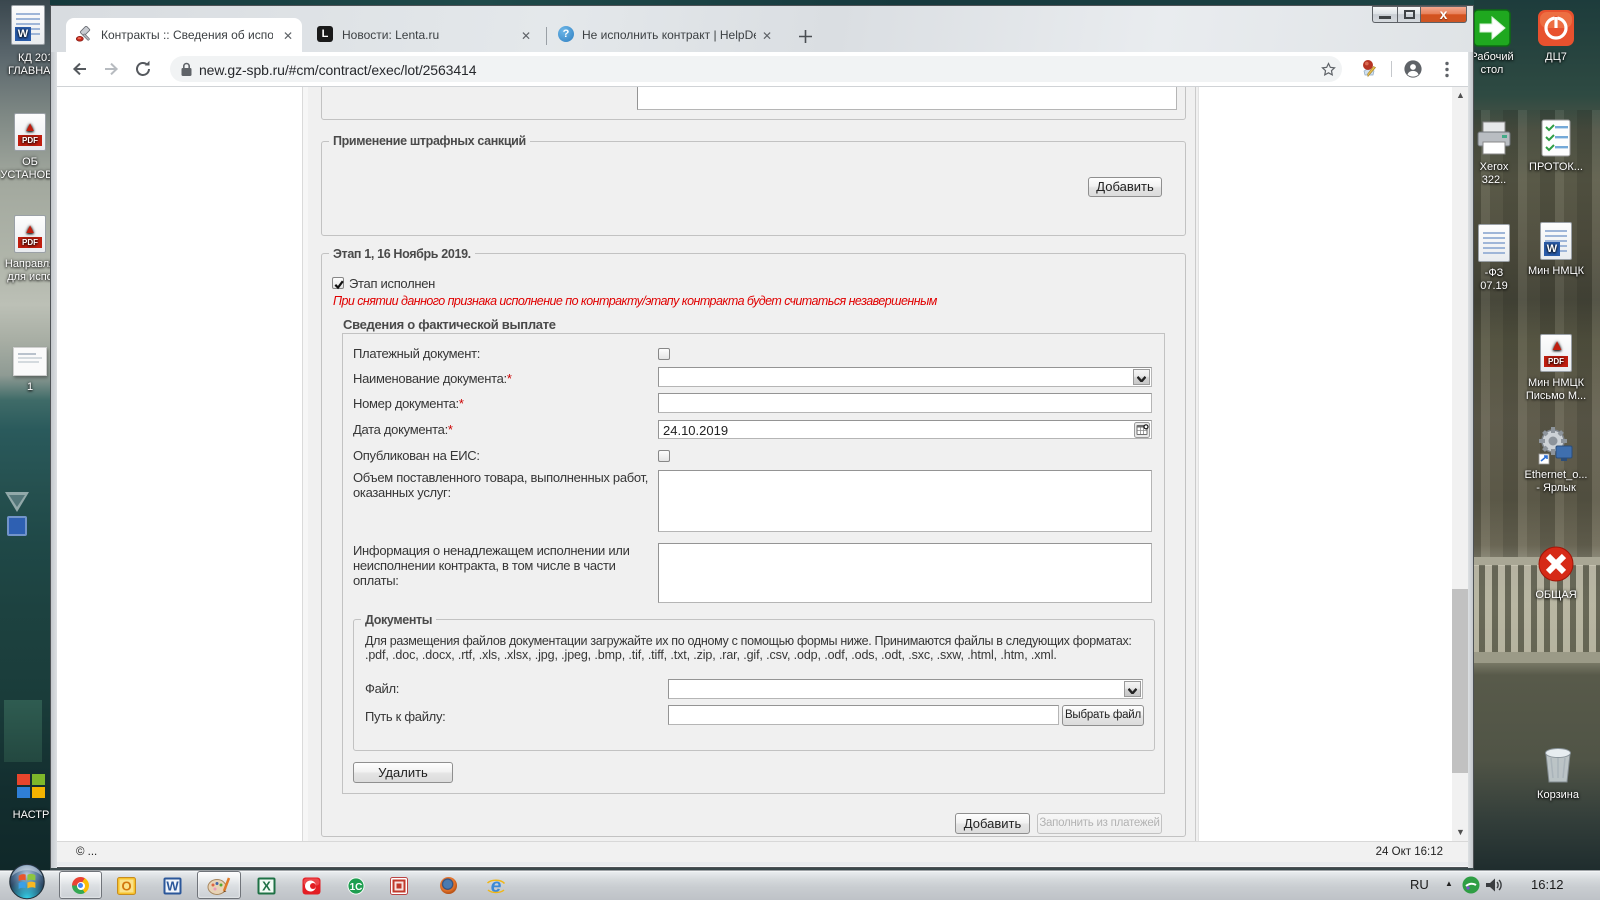 Image resolution: width=1600 pixels, height=900 pixels. I want to click on svg-text: O, so click(126, 886).